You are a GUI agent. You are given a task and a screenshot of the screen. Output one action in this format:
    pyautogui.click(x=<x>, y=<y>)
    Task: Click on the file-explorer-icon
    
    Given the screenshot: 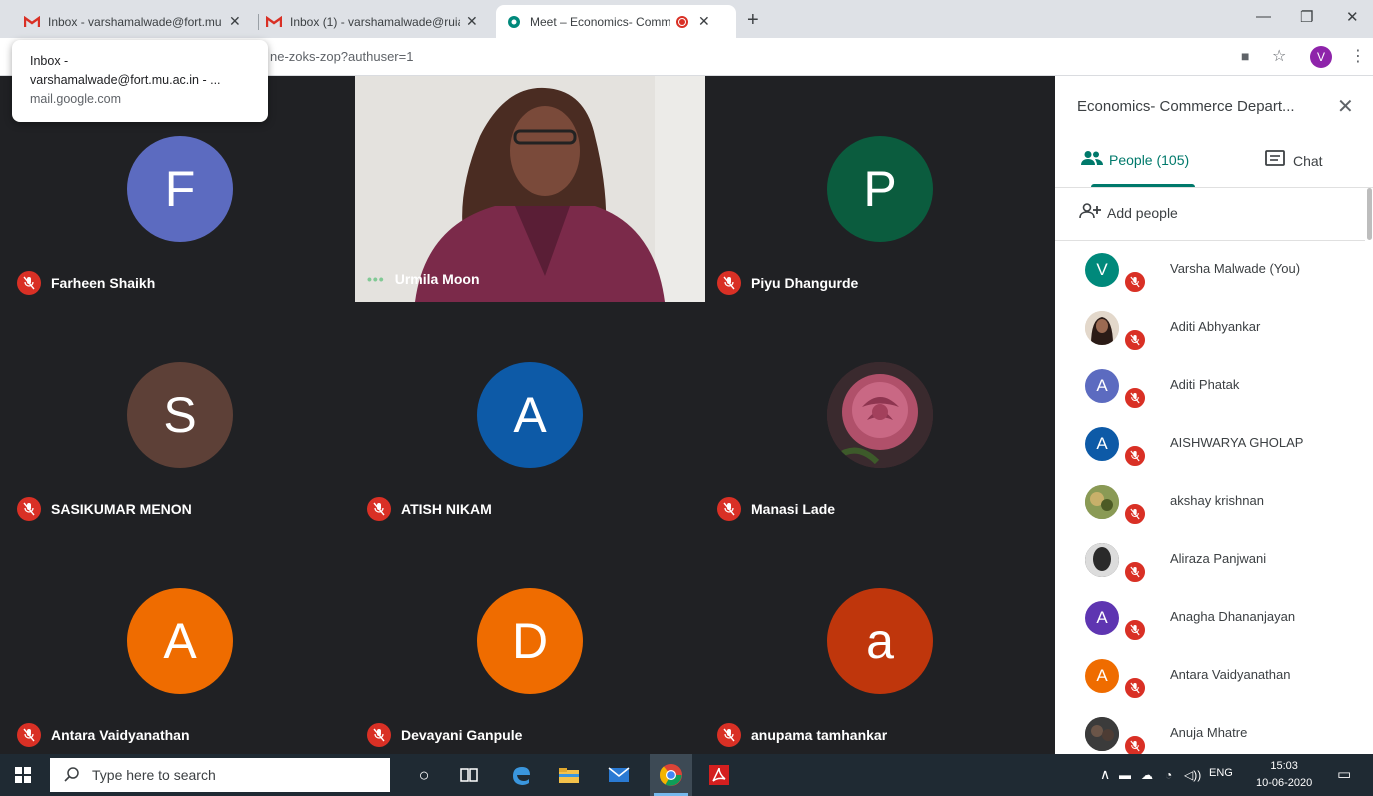 What is the action you would take?
    pyautogui.click(x=569, y=775)
    